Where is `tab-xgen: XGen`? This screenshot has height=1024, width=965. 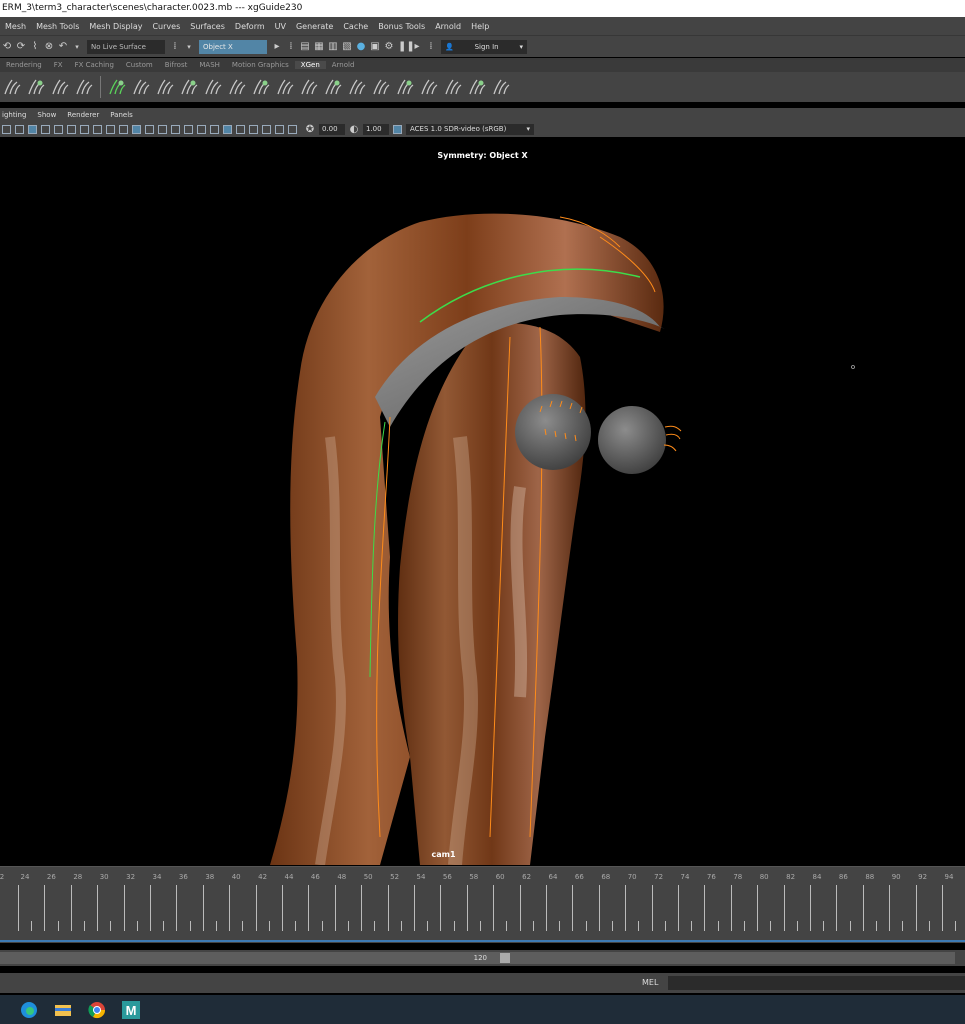 tab-xgen: XGen is located at coordinates (310, 65).